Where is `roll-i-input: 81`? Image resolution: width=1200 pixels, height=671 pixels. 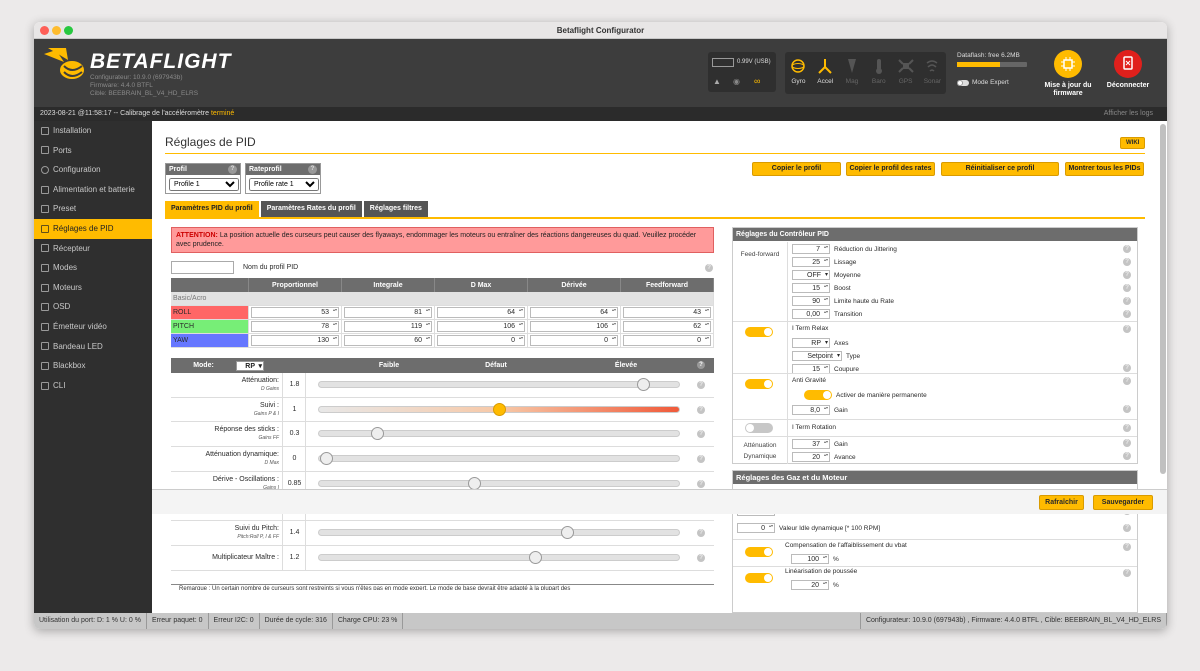
roll-i-input: 81 is located at coordinates (388, 312).